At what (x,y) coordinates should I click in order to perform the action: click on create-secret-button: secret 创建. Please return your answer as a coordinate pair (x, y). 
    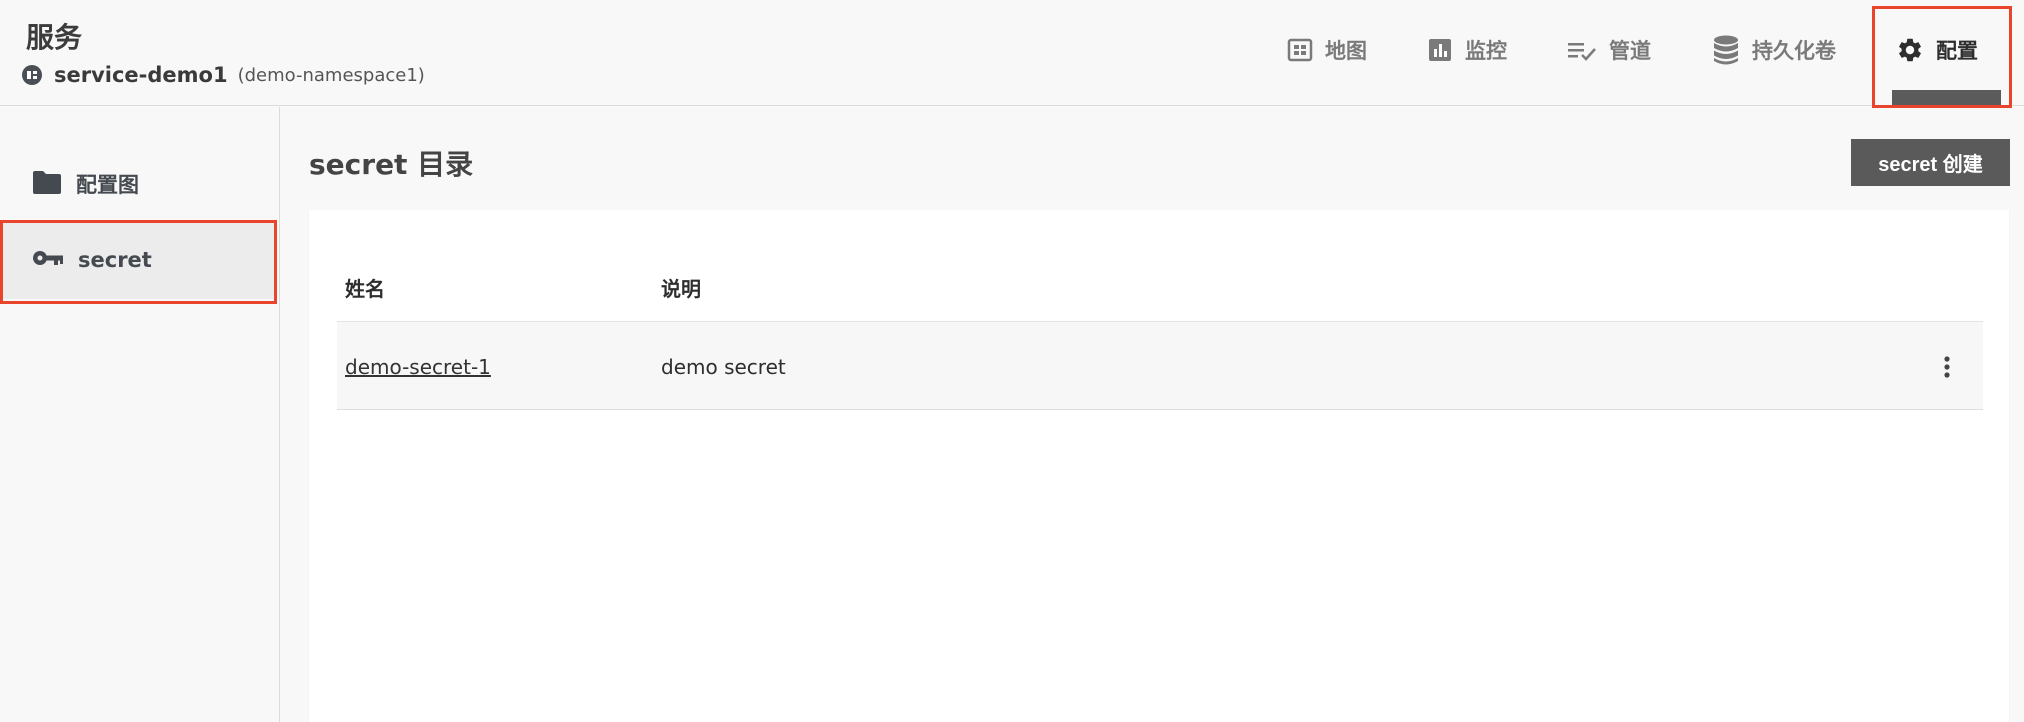
    Looking at the image, I should click on (1930, 162).